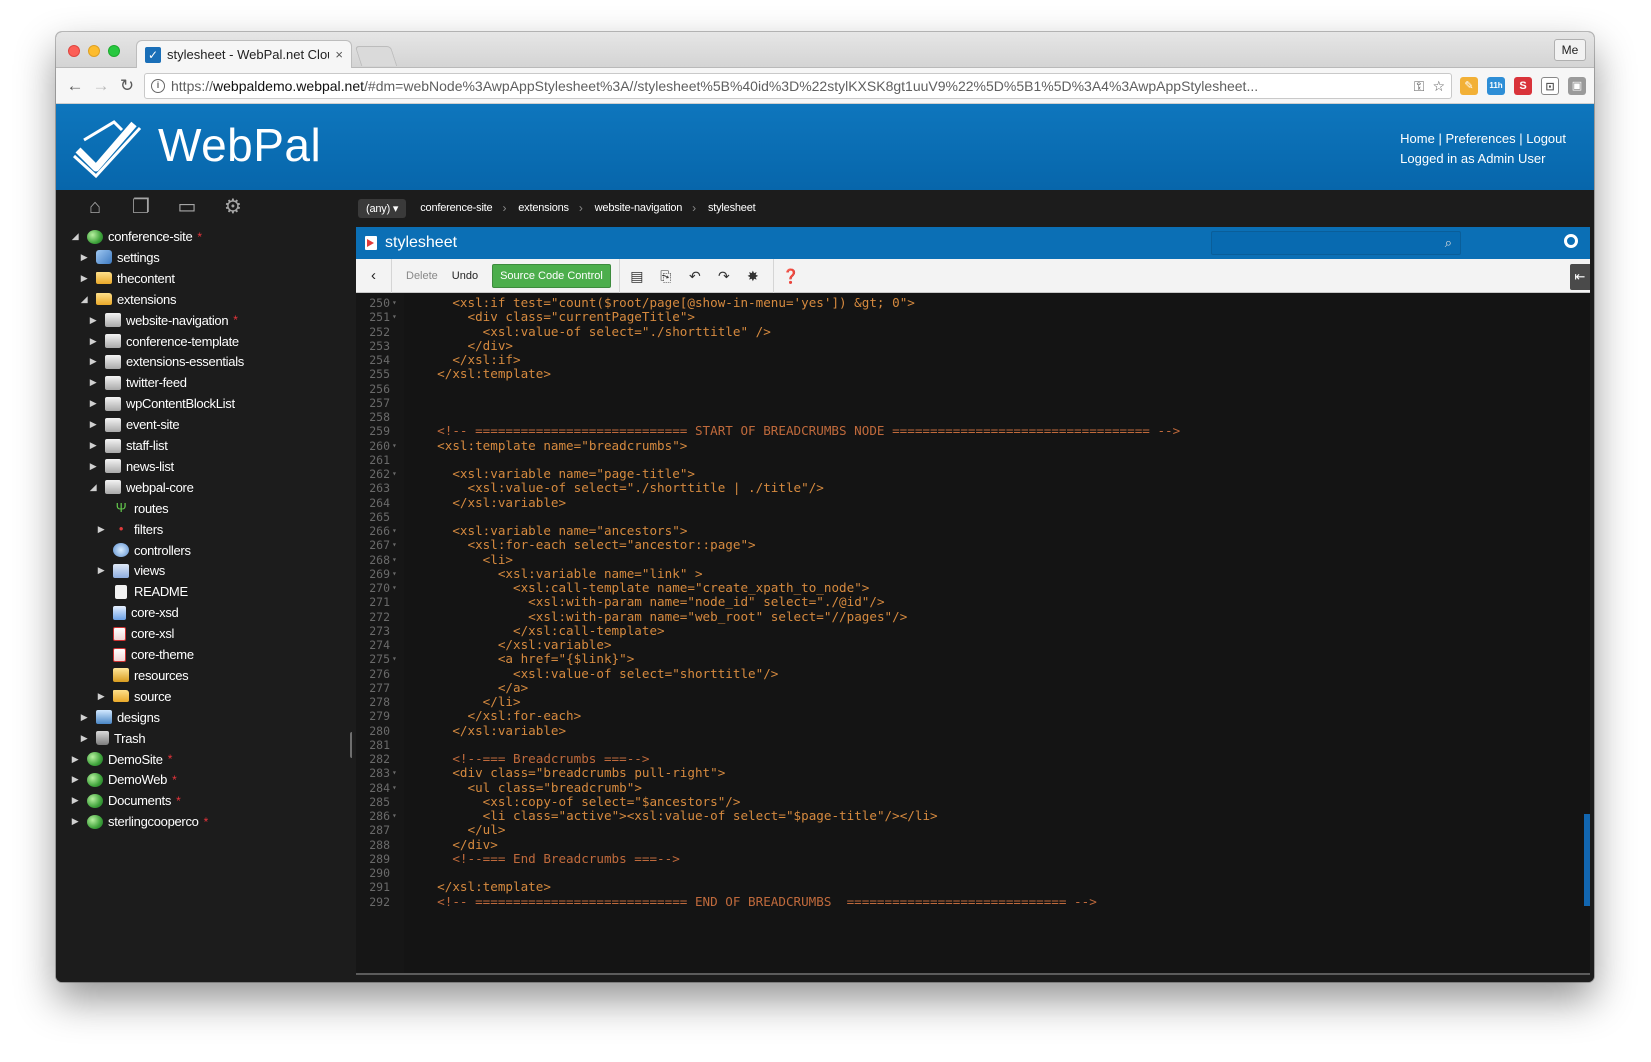  What do you see at coordinates (973, 658) in the screenshot?
I see `code-line: 275 ▾ <a href="{$link}">` at bounding box center [973, 658].